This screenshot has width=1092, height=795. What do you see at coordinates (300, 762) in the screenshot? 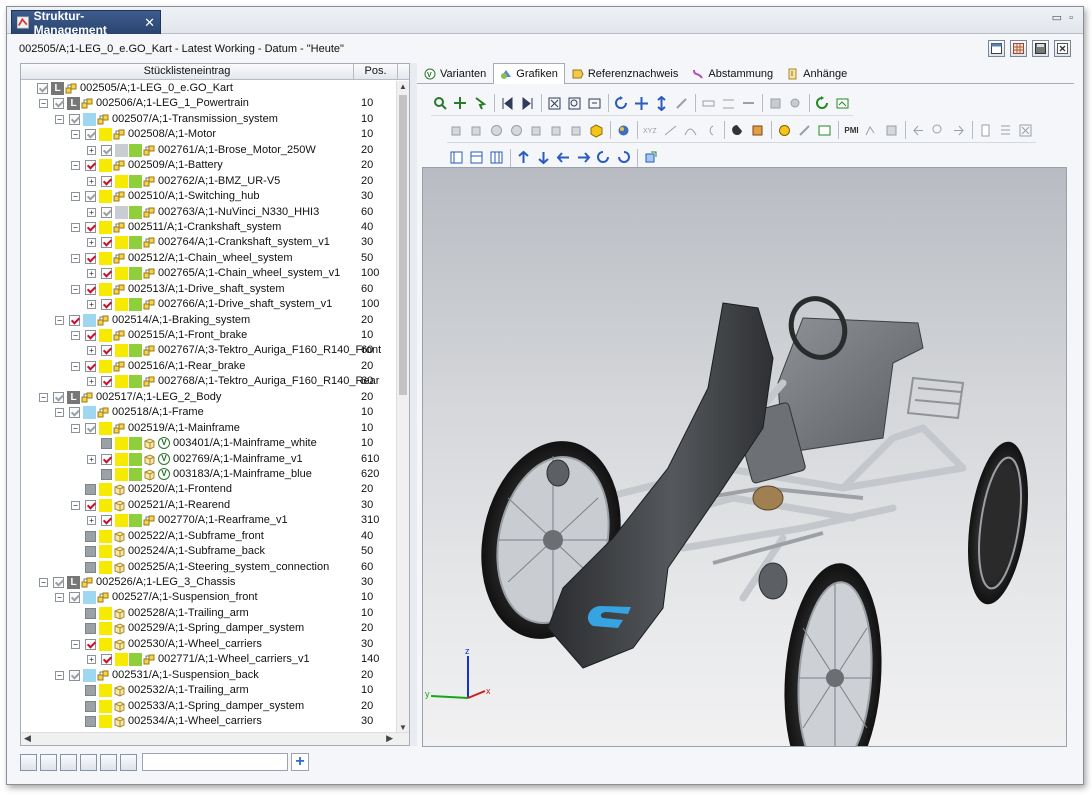
I see `add-button: +` at bounding box center [300, 762].